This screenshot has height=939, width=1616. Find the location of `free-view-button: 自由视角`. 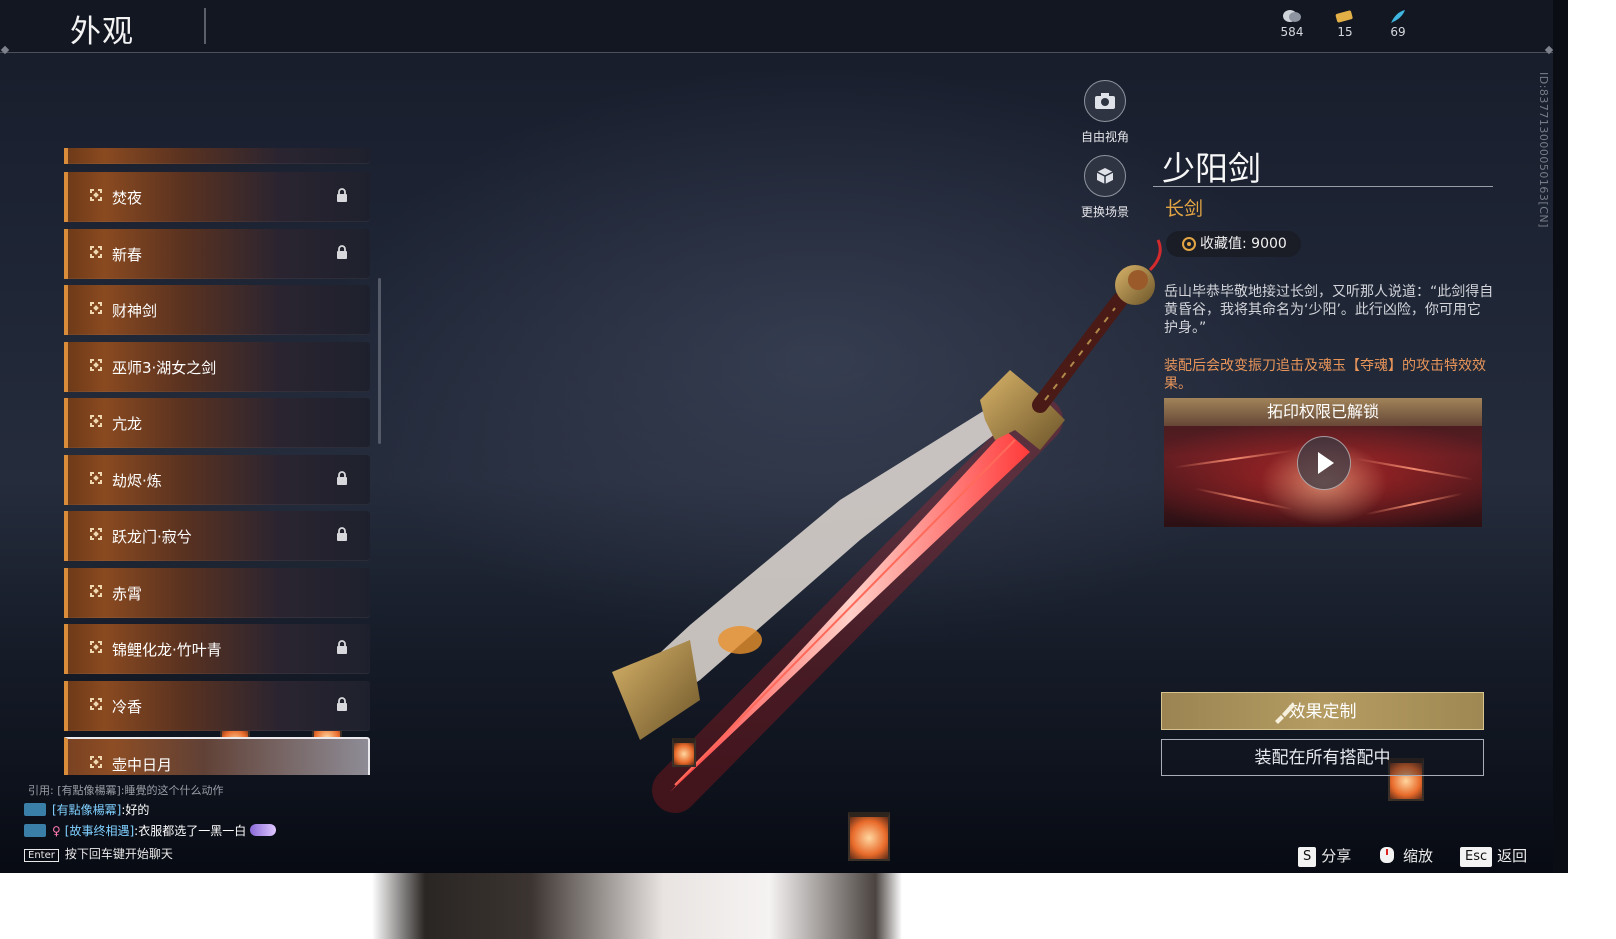

free-view-button: 自由视角 is located at coordinates (1105, 112).